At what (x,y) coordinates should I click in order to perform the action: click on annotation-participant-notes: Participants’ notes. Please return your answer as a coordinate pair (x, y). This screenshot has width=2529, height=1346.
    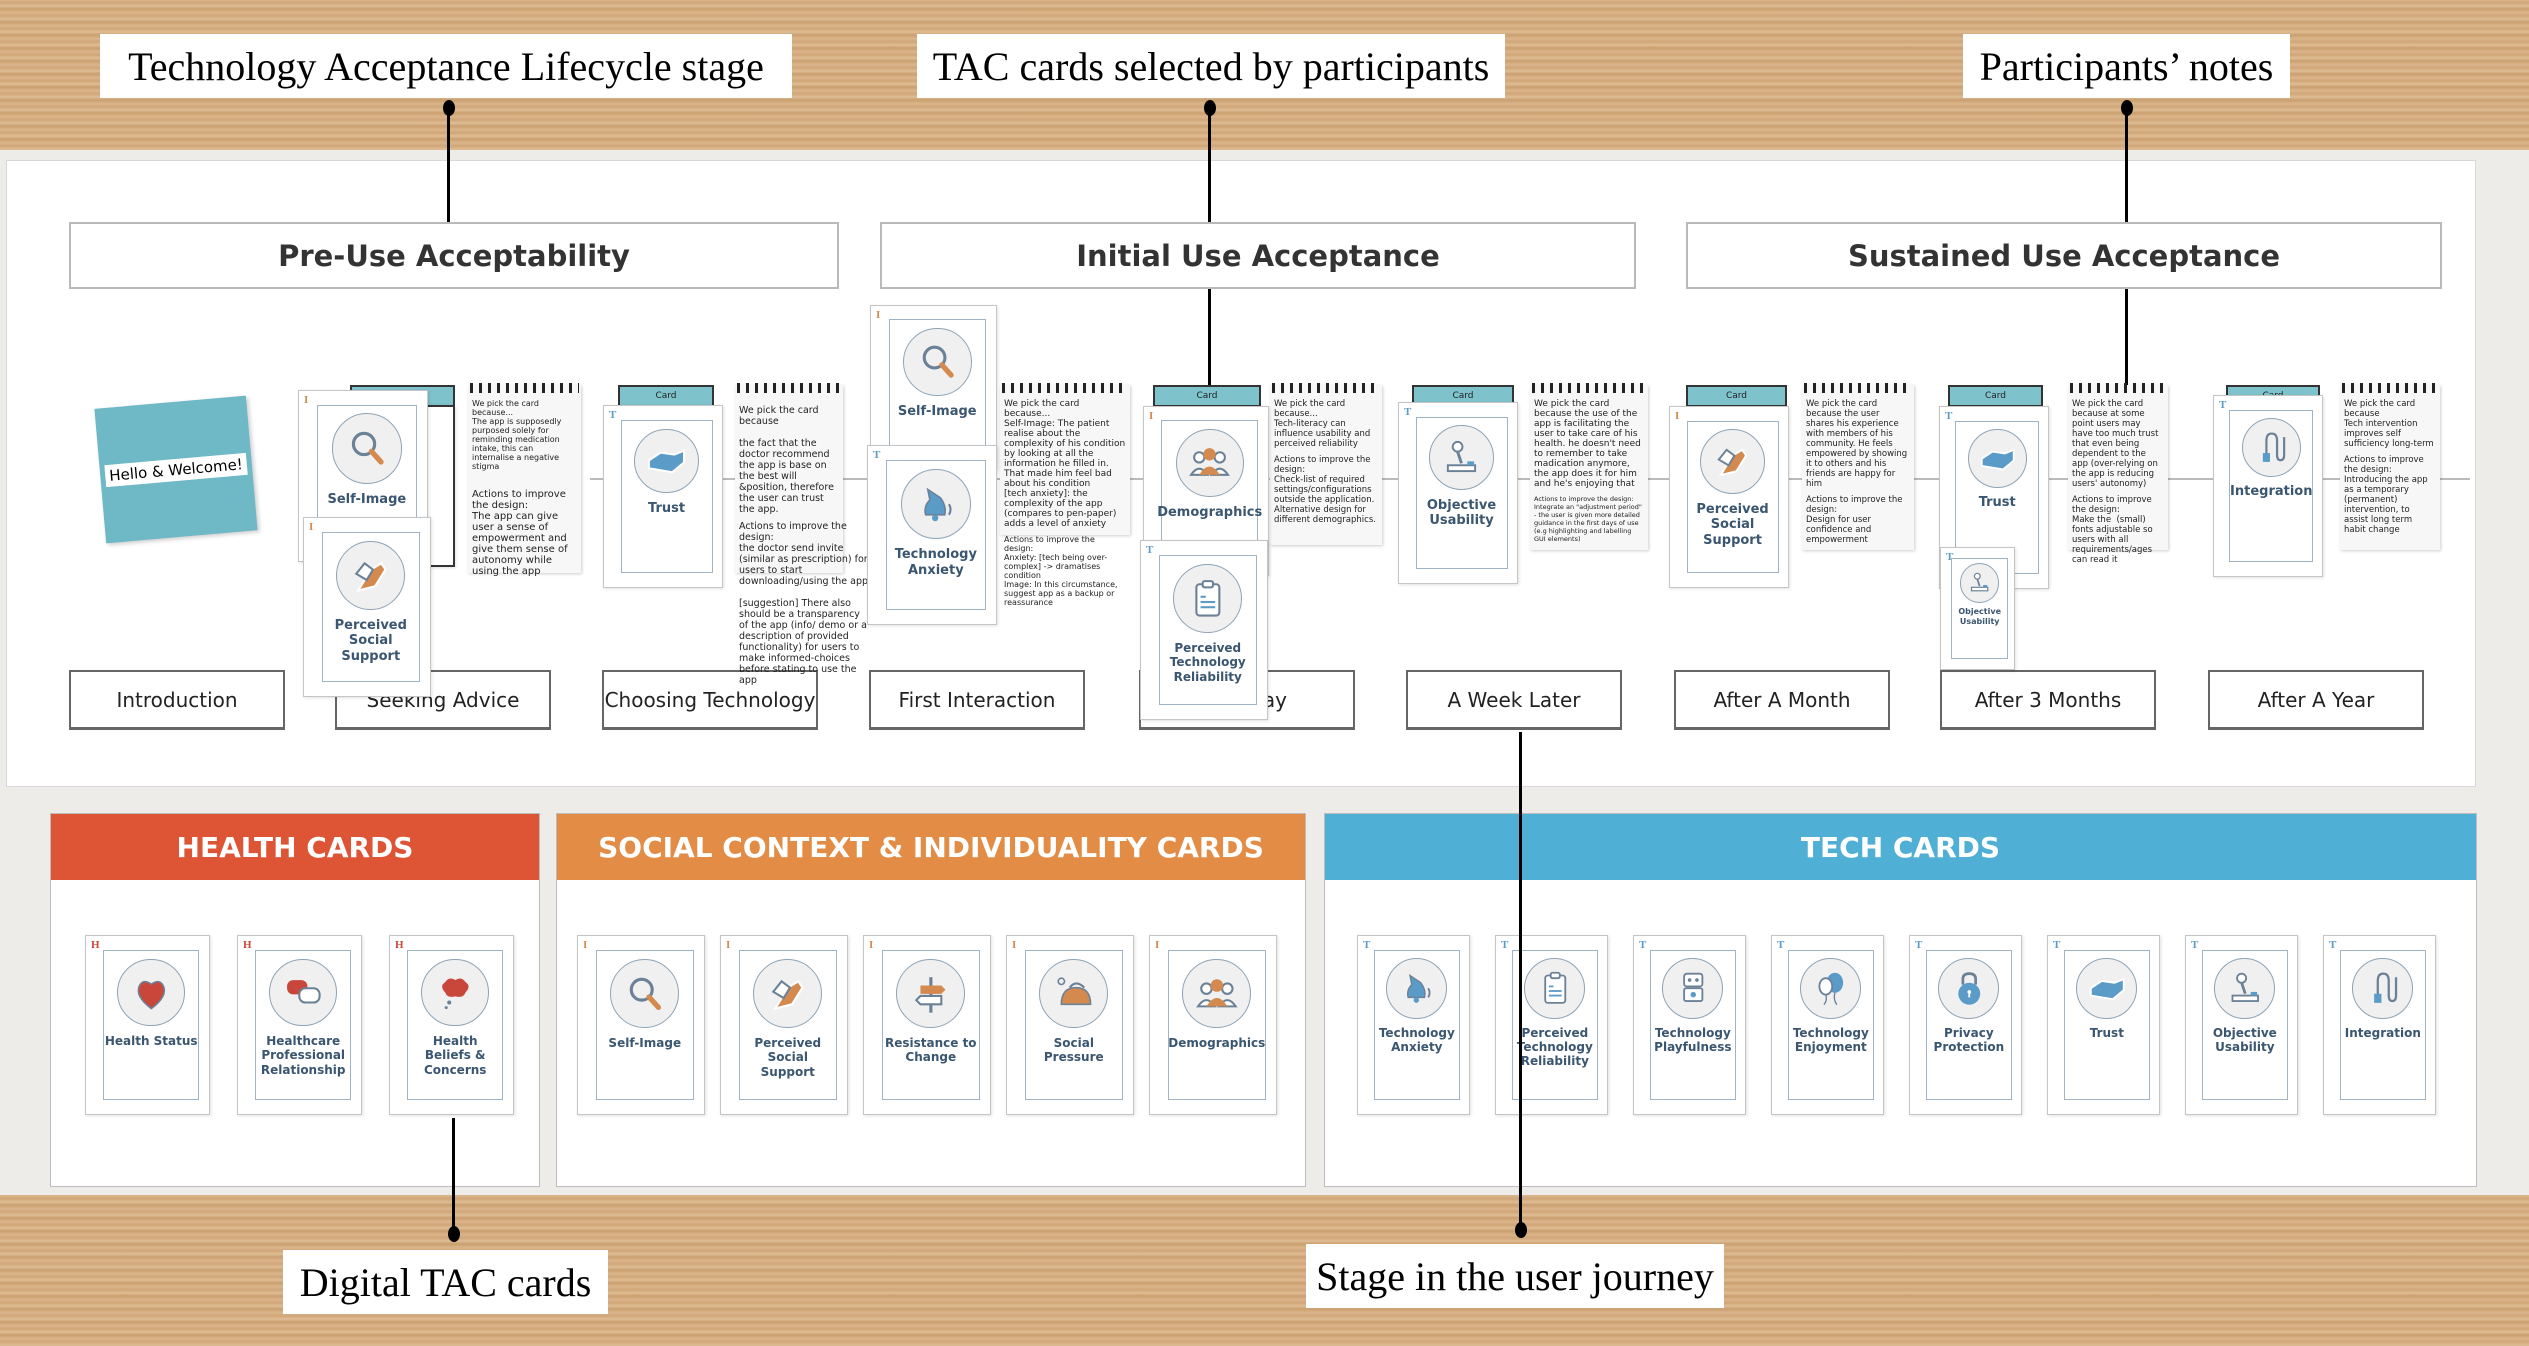
    Looking at the image, I should click on (2126, 66).